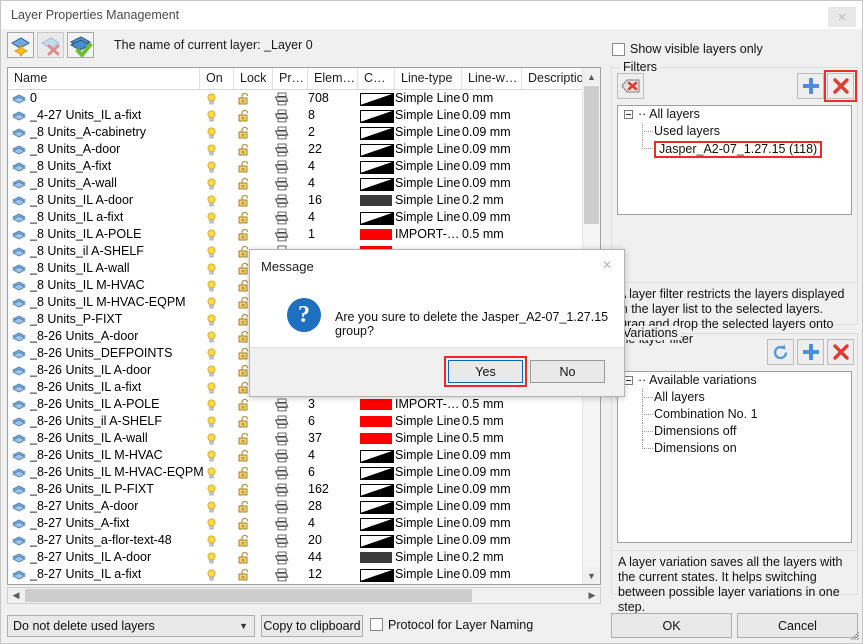  Describe the element at coordinates (734, 414) in the screenshot. I see `tree-node: Combination No. 1` at that location.